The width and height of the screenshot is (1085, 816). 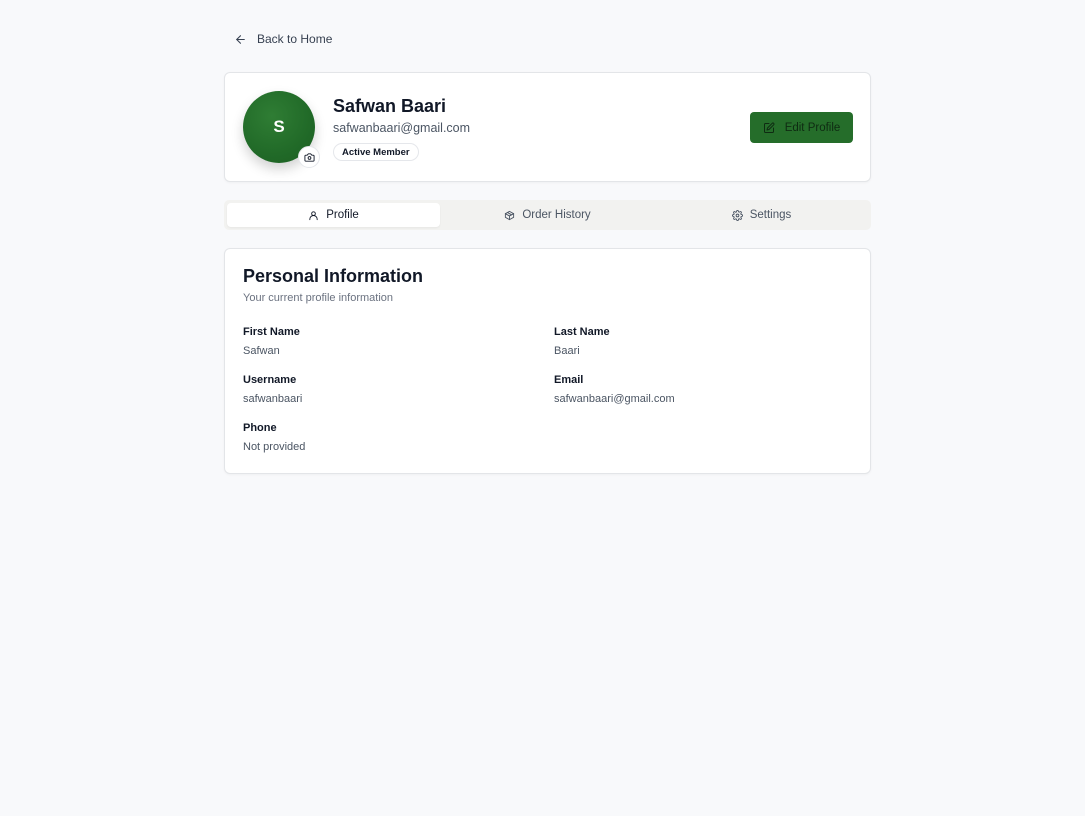 I want to click on profile-tabs: Profile Order History Settings, so click(x=547, y=215).